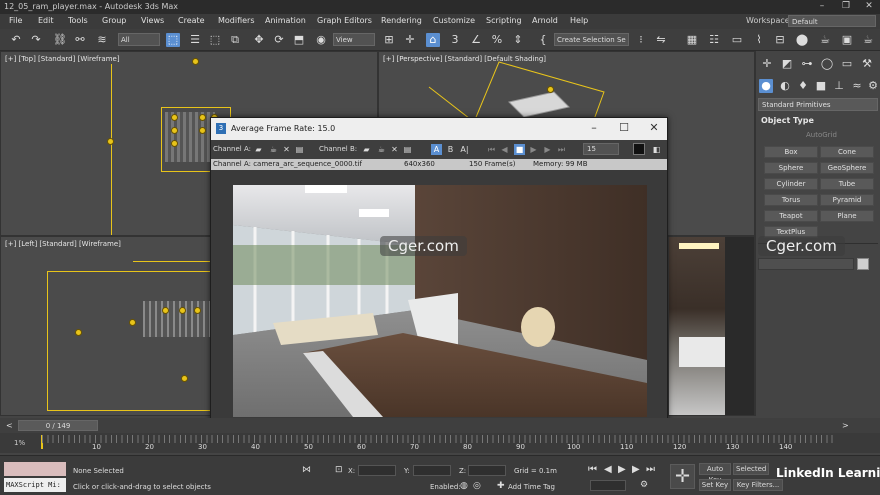 The width and height of the screenshot is (880, 495). Describe the element at coordinates (839, 86) in the screenshot. I see `helpers-icon: ⊥` at that location.